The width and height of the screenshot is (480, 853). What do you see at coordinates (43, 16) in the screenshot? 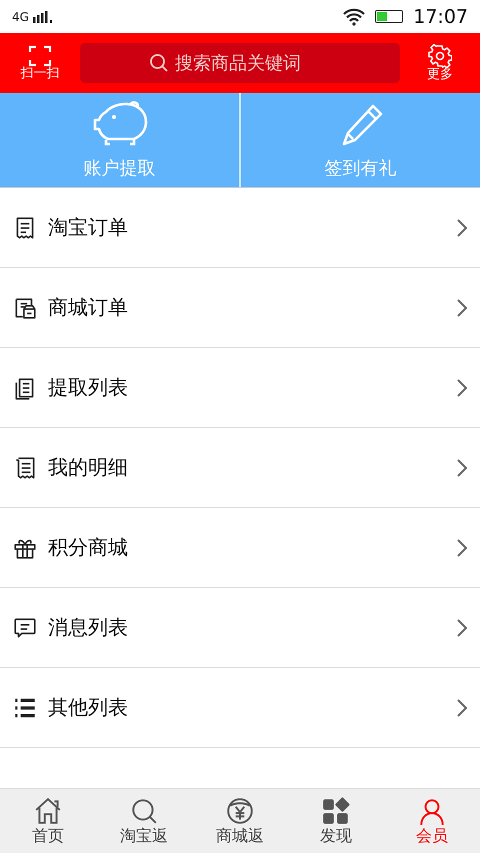
I see `signal-icon` at bounding box center [43, 16].